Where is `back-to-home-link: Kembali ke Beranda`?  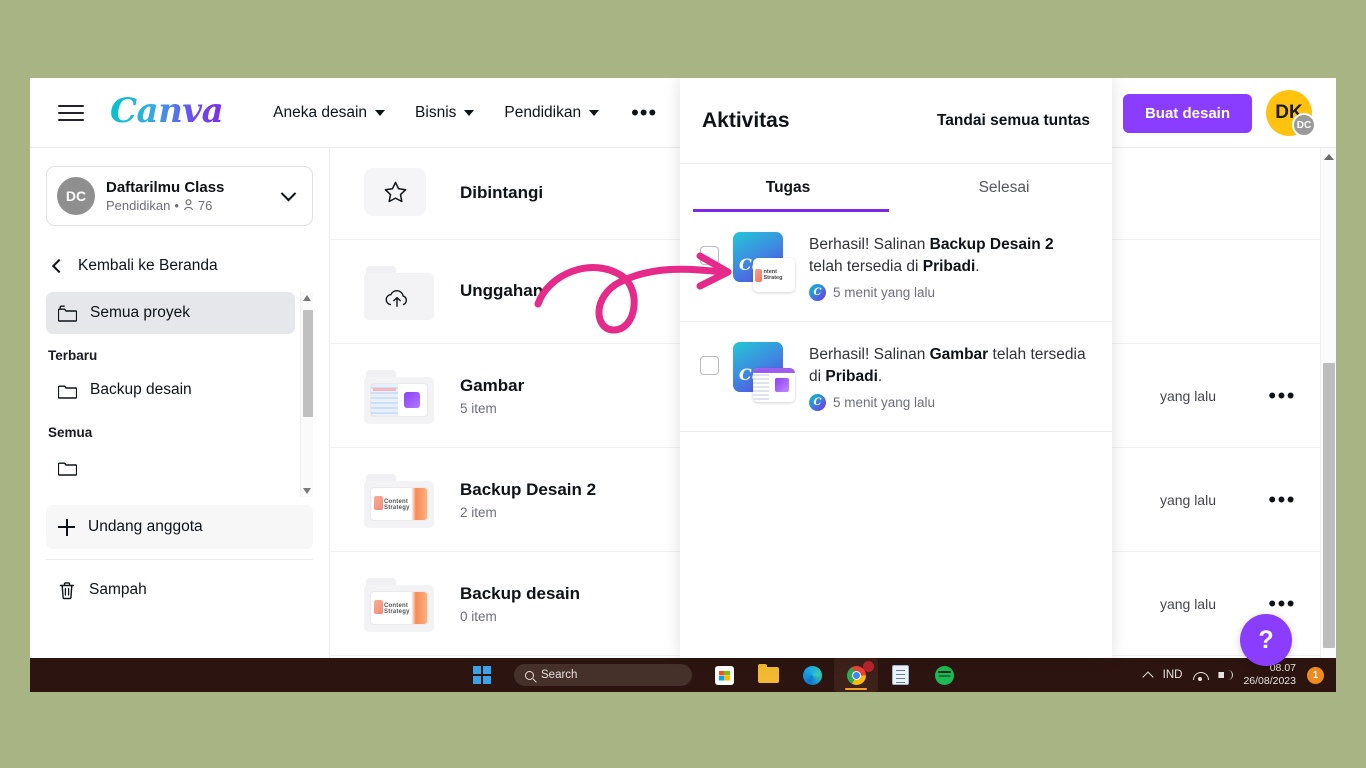
back-to-home-link: Kembali ke Beranda is located at coordinates (179, 266).